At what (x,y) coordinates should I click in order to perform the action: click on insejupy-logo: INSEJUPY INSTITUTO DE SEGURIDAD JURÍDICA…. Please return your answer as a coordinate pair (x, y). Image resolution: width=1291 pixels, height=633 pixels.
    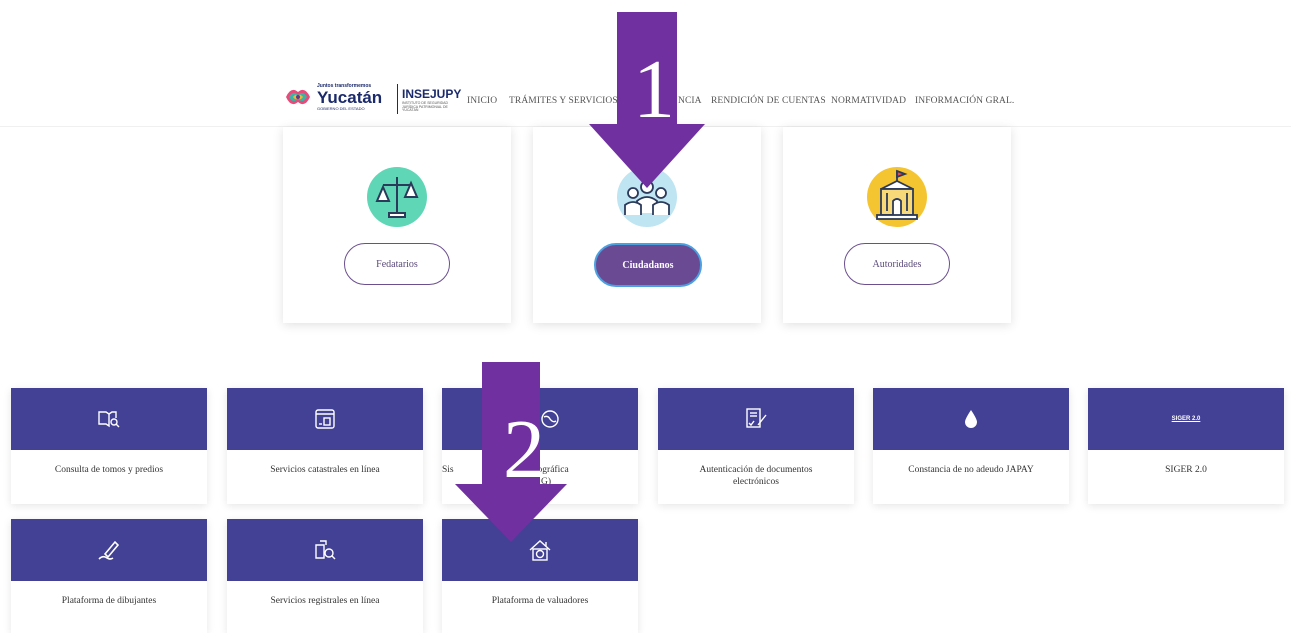
    Looking at the image, I should click on (431, 100).